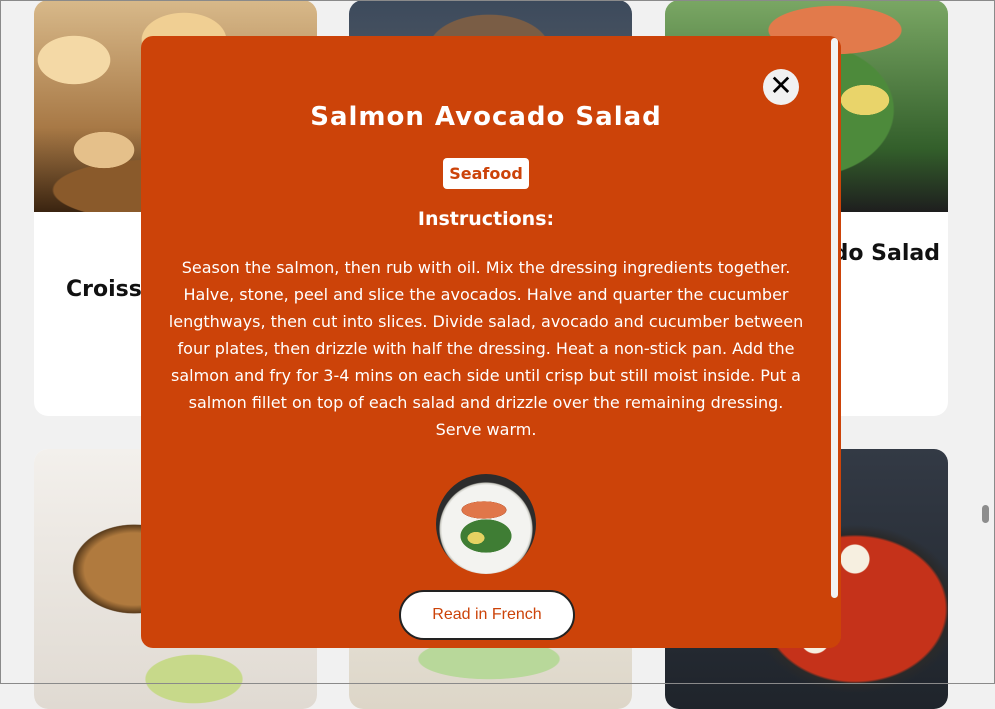  What do you see at coordinates (486, 524) in the screenshot?
I see `recipe-thumbnail` at bounding box center [486, 524].